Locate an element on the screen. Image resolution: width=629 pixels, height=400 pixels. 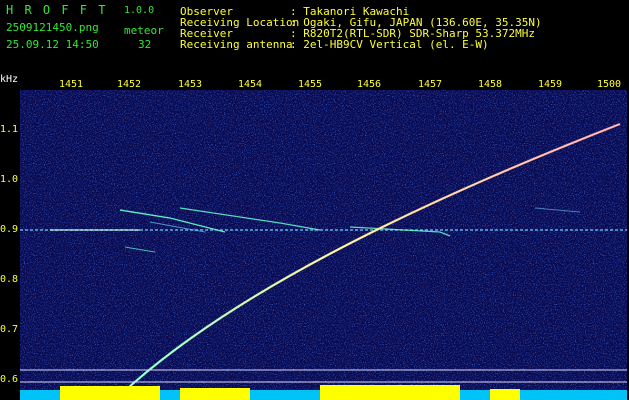
freq-tick: 0.8 is located at coordinates (9, 279).